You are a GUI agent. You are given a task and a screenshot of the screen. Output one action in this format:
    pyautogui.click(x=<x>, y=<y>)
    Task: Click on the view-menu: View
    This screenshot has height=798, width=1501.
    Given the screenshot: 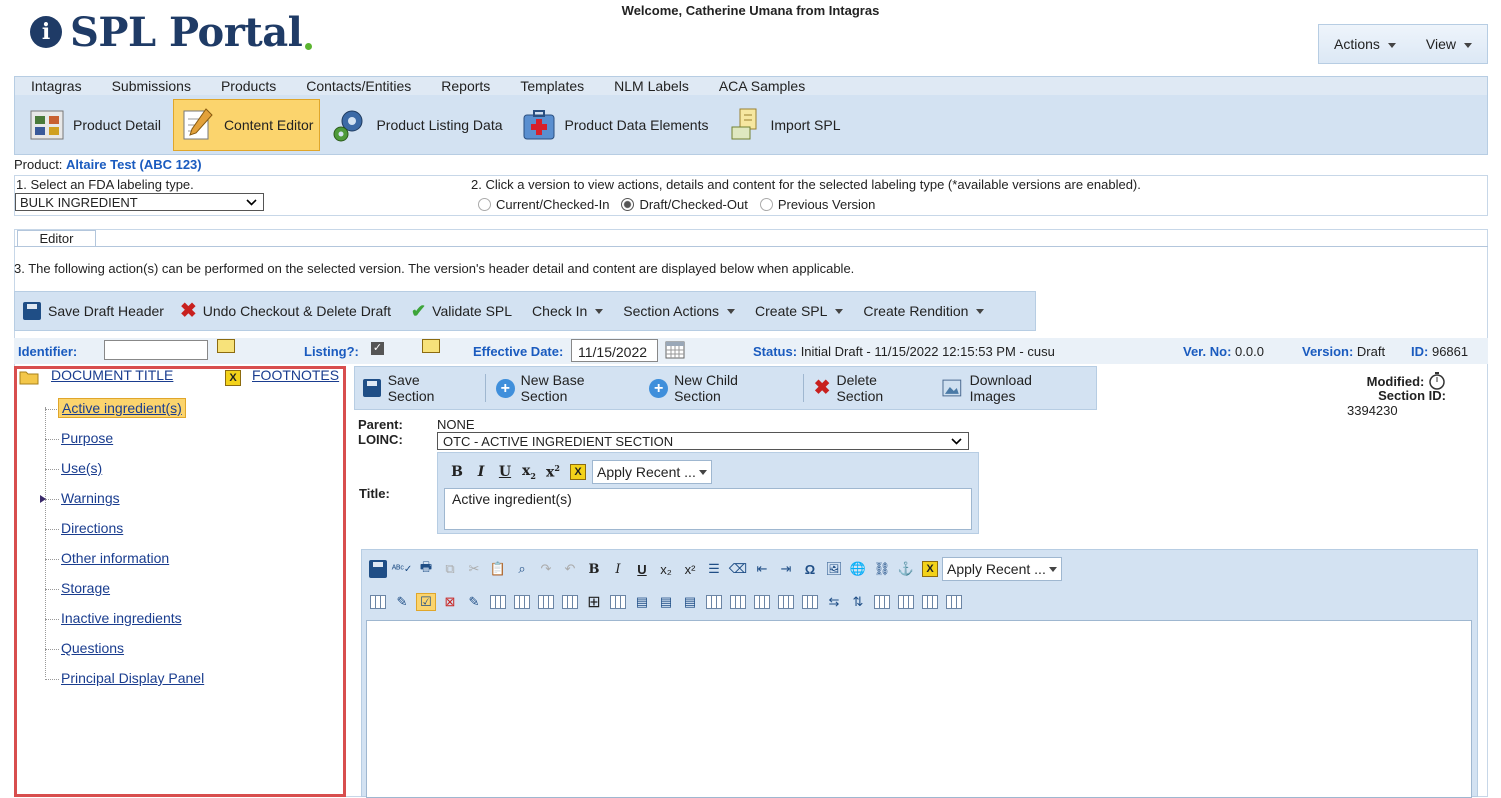 What is the action you would take?
    pyautogui.click(x=1449, y=44)
    